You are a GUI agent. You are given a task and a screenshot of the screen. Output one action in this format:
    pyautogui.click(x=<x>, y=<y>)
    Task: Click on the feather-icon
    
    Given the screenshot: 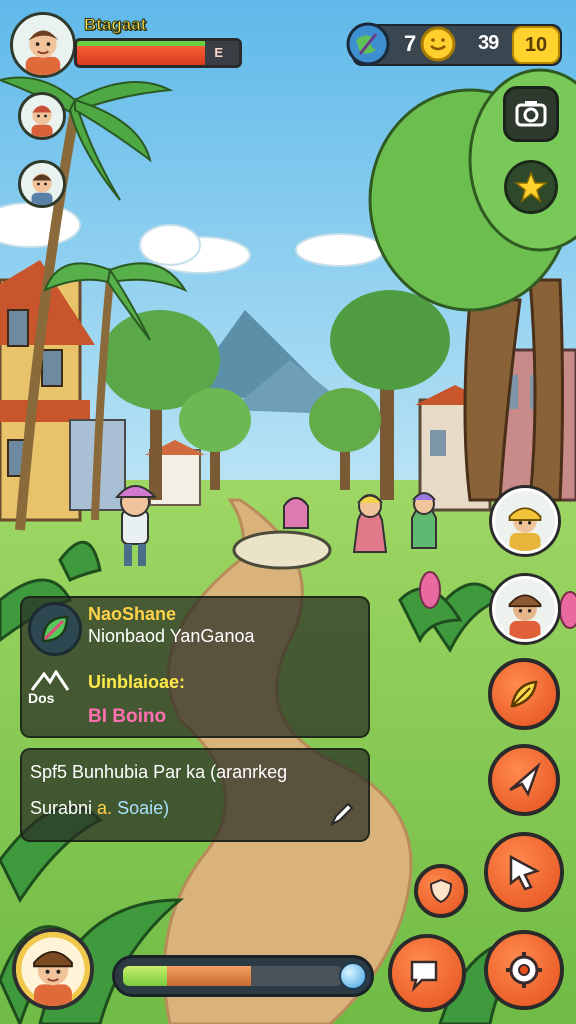 What is the action you would take?
    pyautogui.click(x=524, y=694)
    